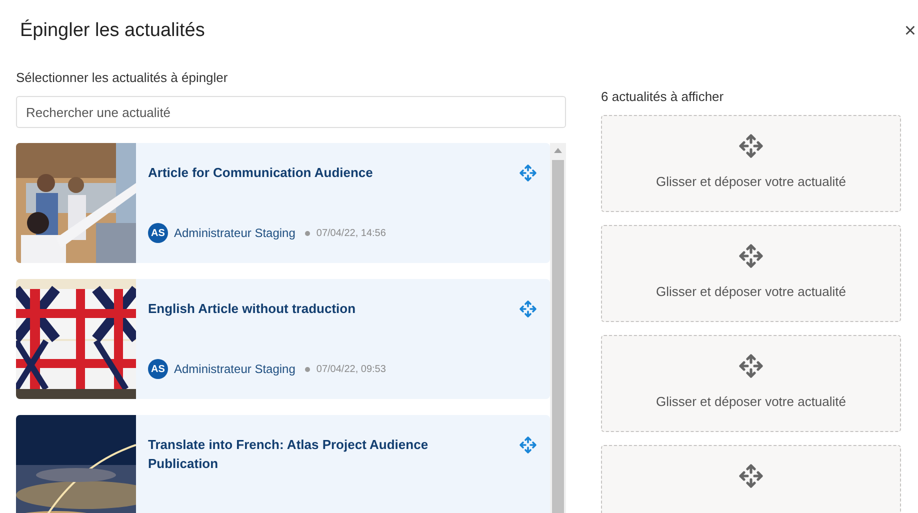  Describe the element at coordinates (283, 339) in the screenshot. I see `news-card: English Article without traduction AS Administrateur Staging 07/04/22, 09:53` at that location.